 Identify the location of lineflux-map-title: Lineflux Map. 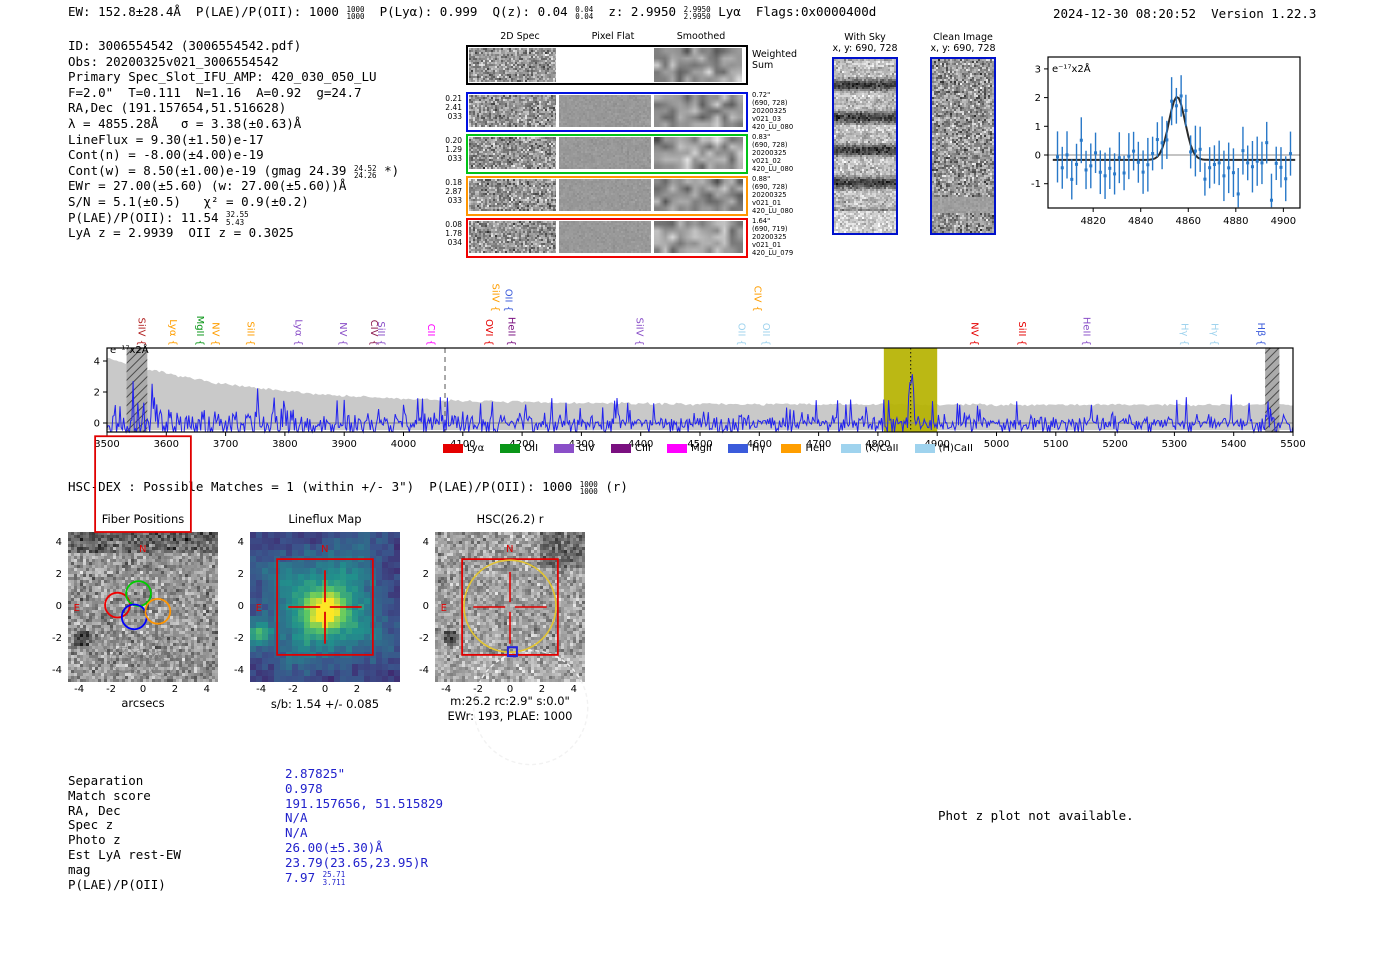
(325, 519).